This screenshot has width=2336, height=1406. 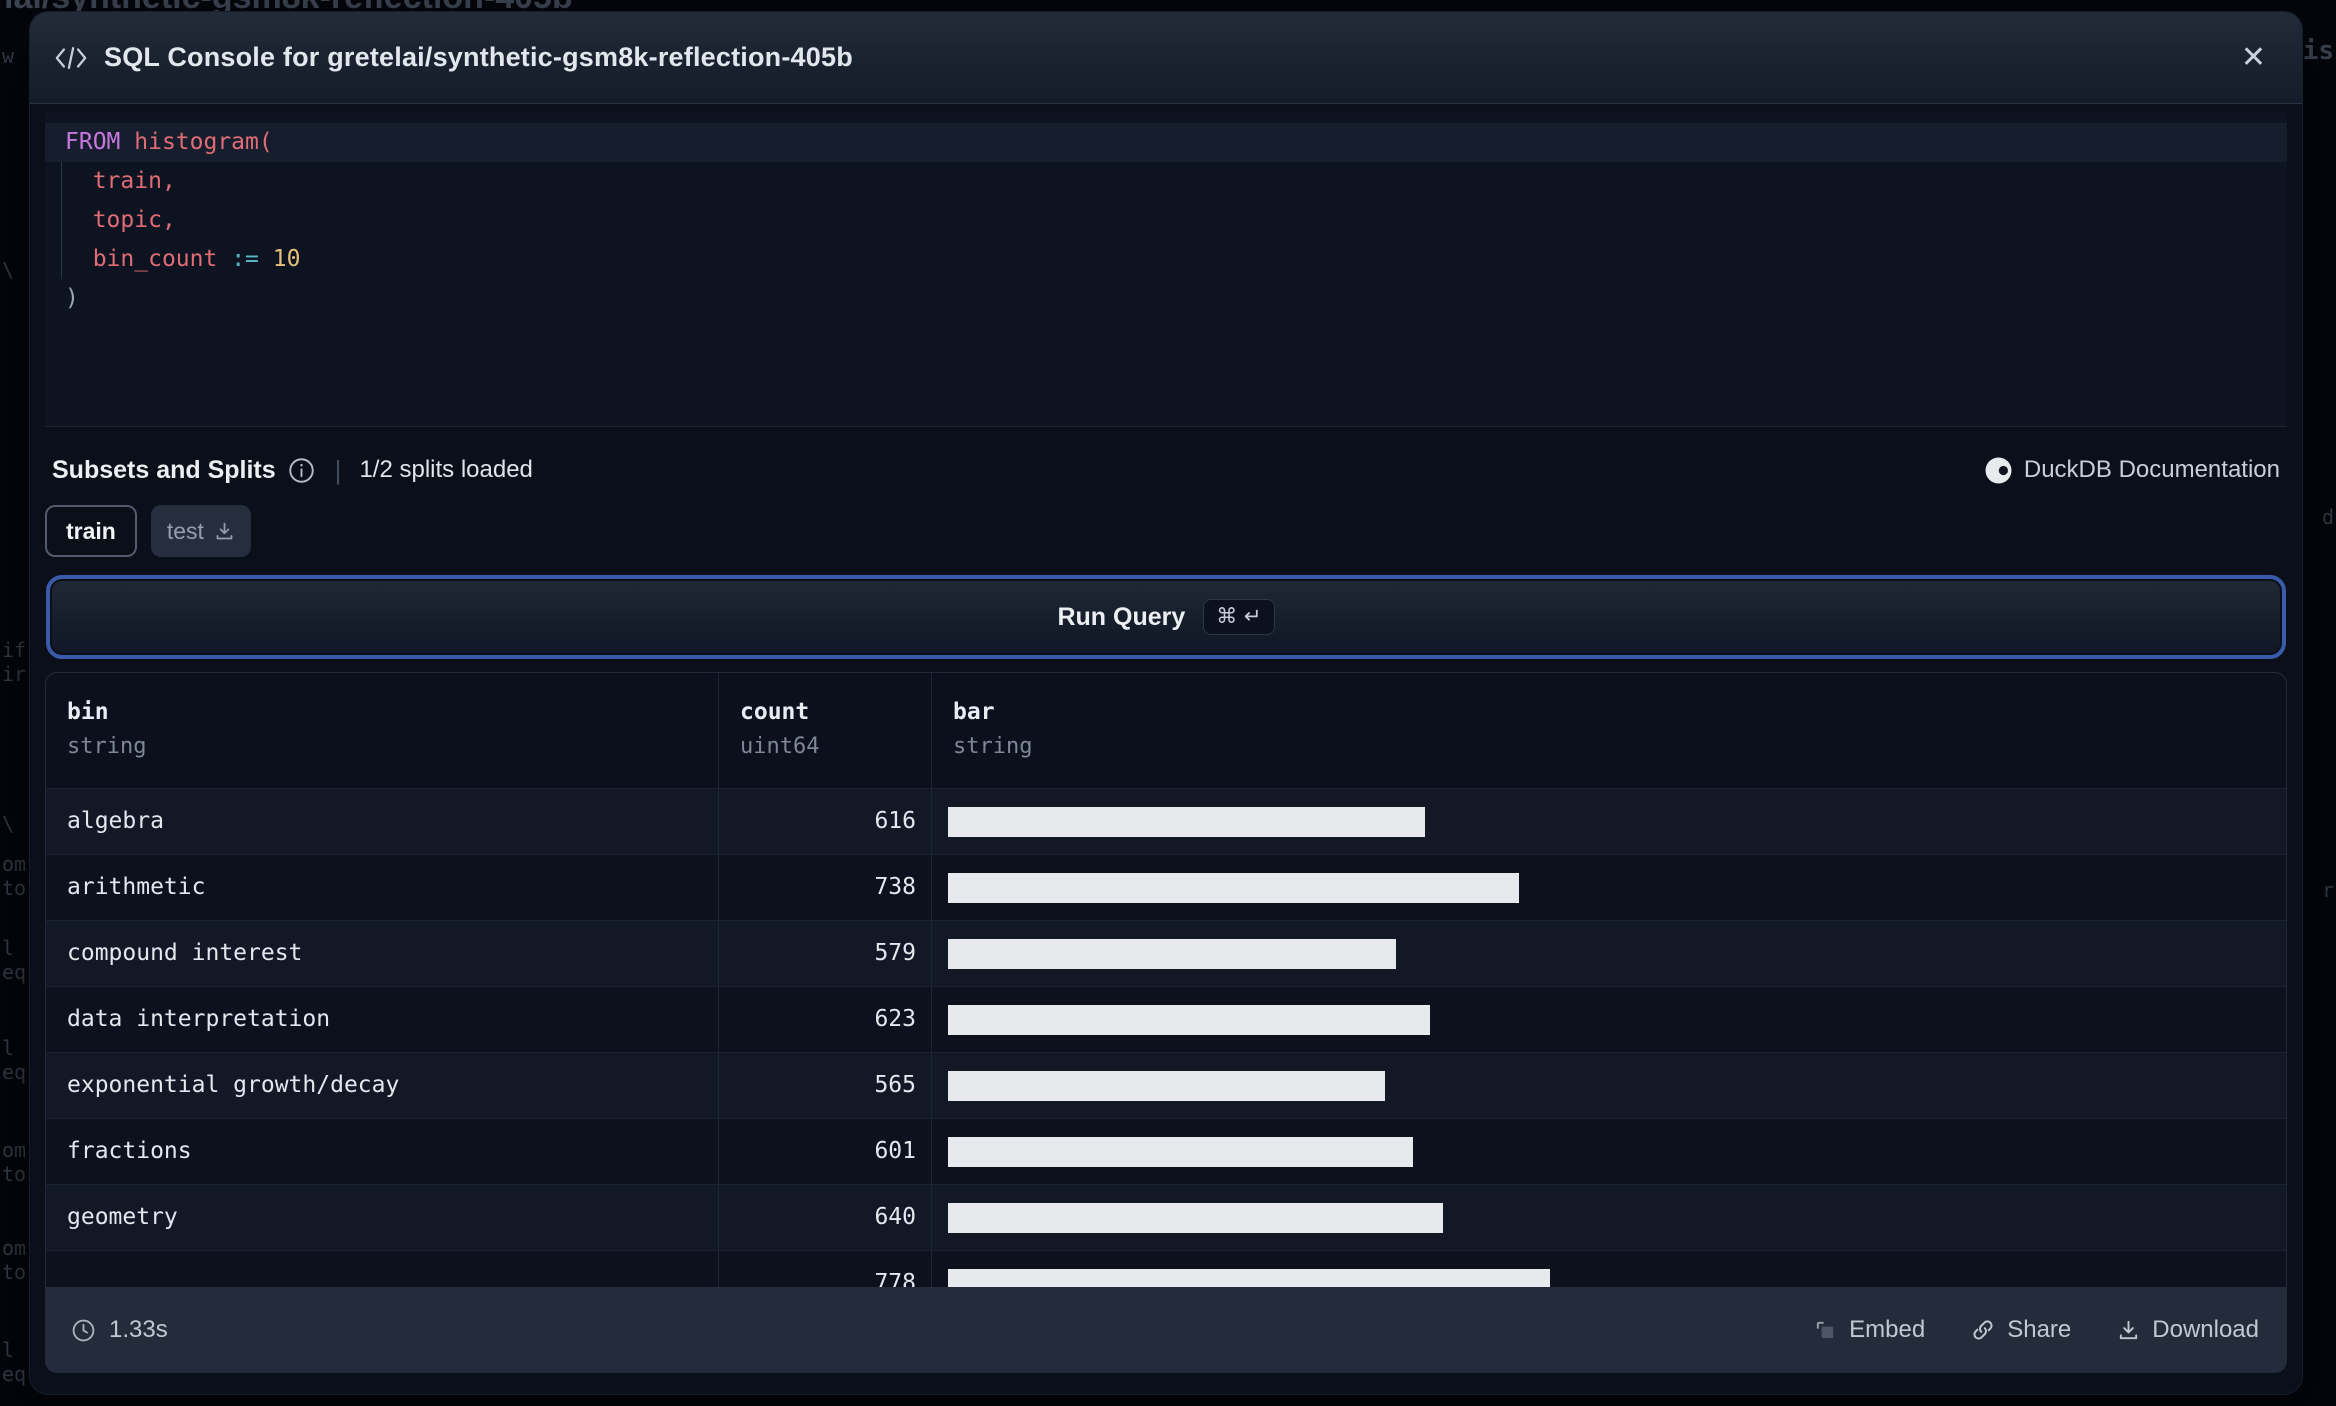 I want to click on split-train-label: train, so click(x=91, y=530).